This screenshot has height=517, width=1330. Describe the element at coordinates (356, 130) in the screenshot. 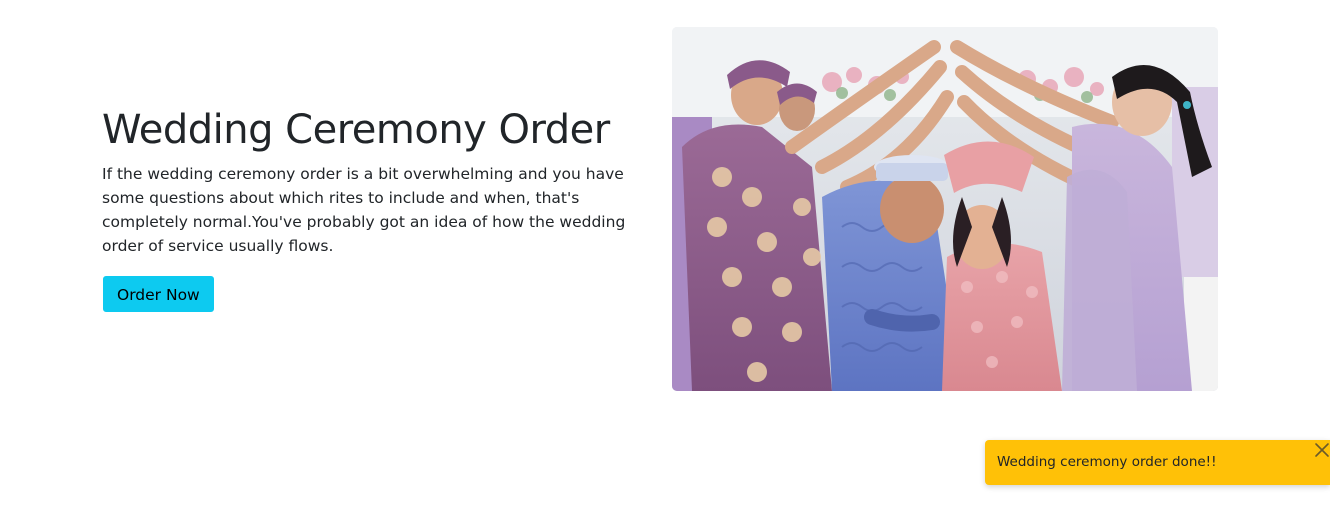

I see `page-title: Wedding Ceremony Order` at that location.